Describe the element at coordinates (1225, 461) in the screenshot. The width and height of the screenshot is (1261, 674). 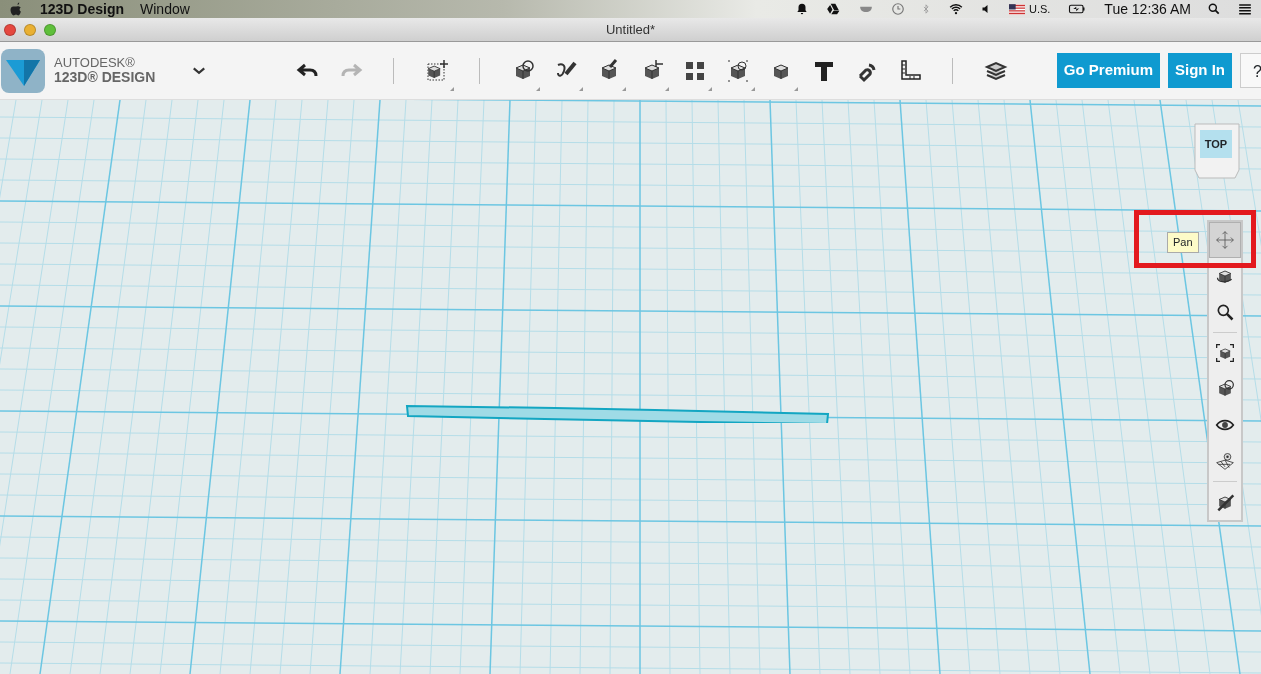
I see `grid-eye-icon` at that location.